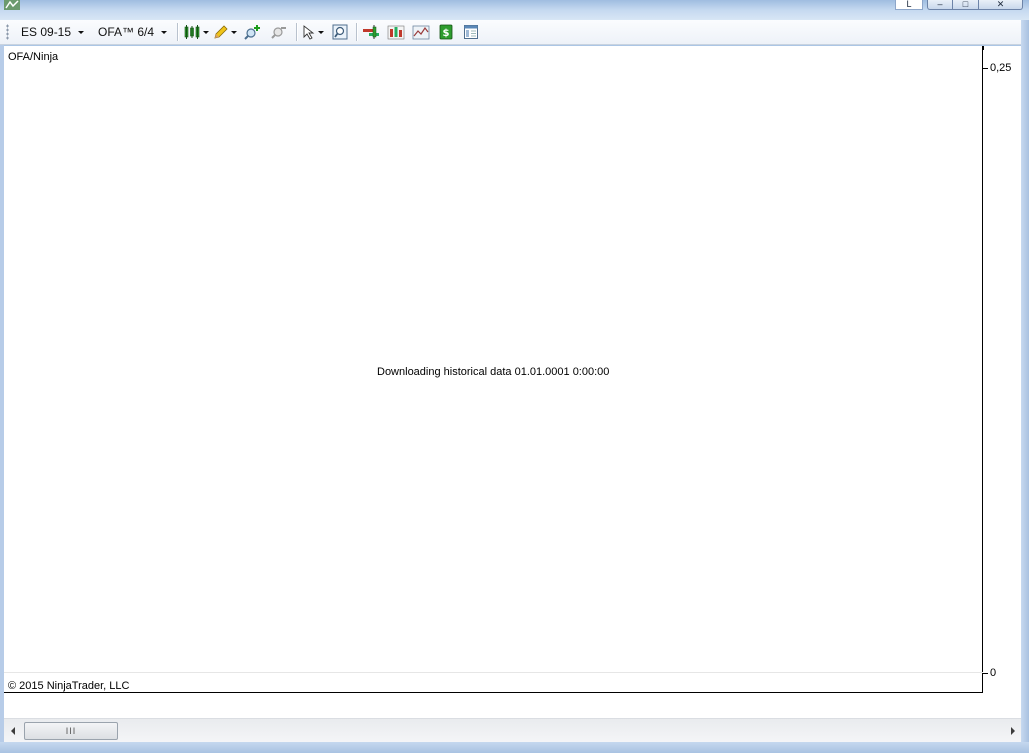 The image size is (1029, 753). I want to click on y-axis-label-top: 0,25, so click(1001, 68).